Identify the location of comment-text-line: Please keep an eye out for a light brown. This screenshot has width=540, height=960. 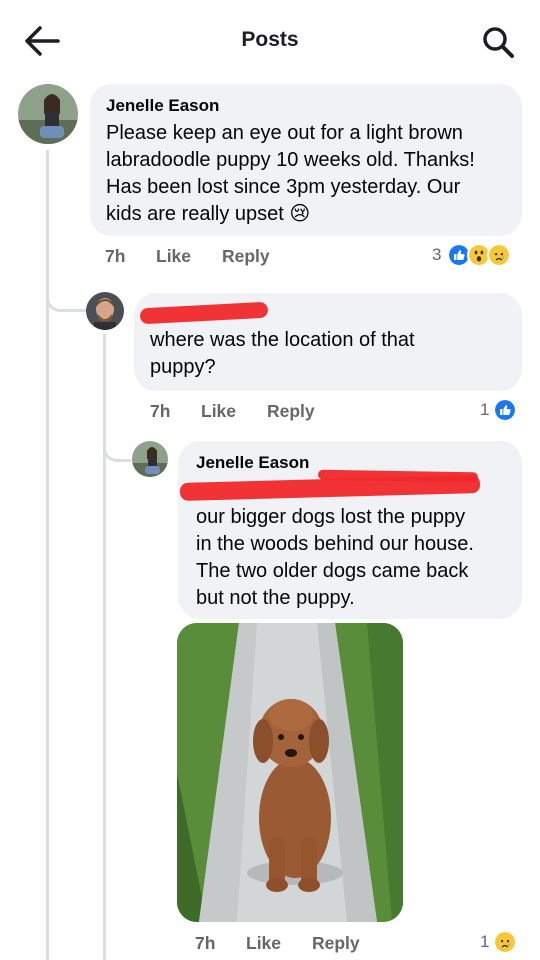
(284, 133).